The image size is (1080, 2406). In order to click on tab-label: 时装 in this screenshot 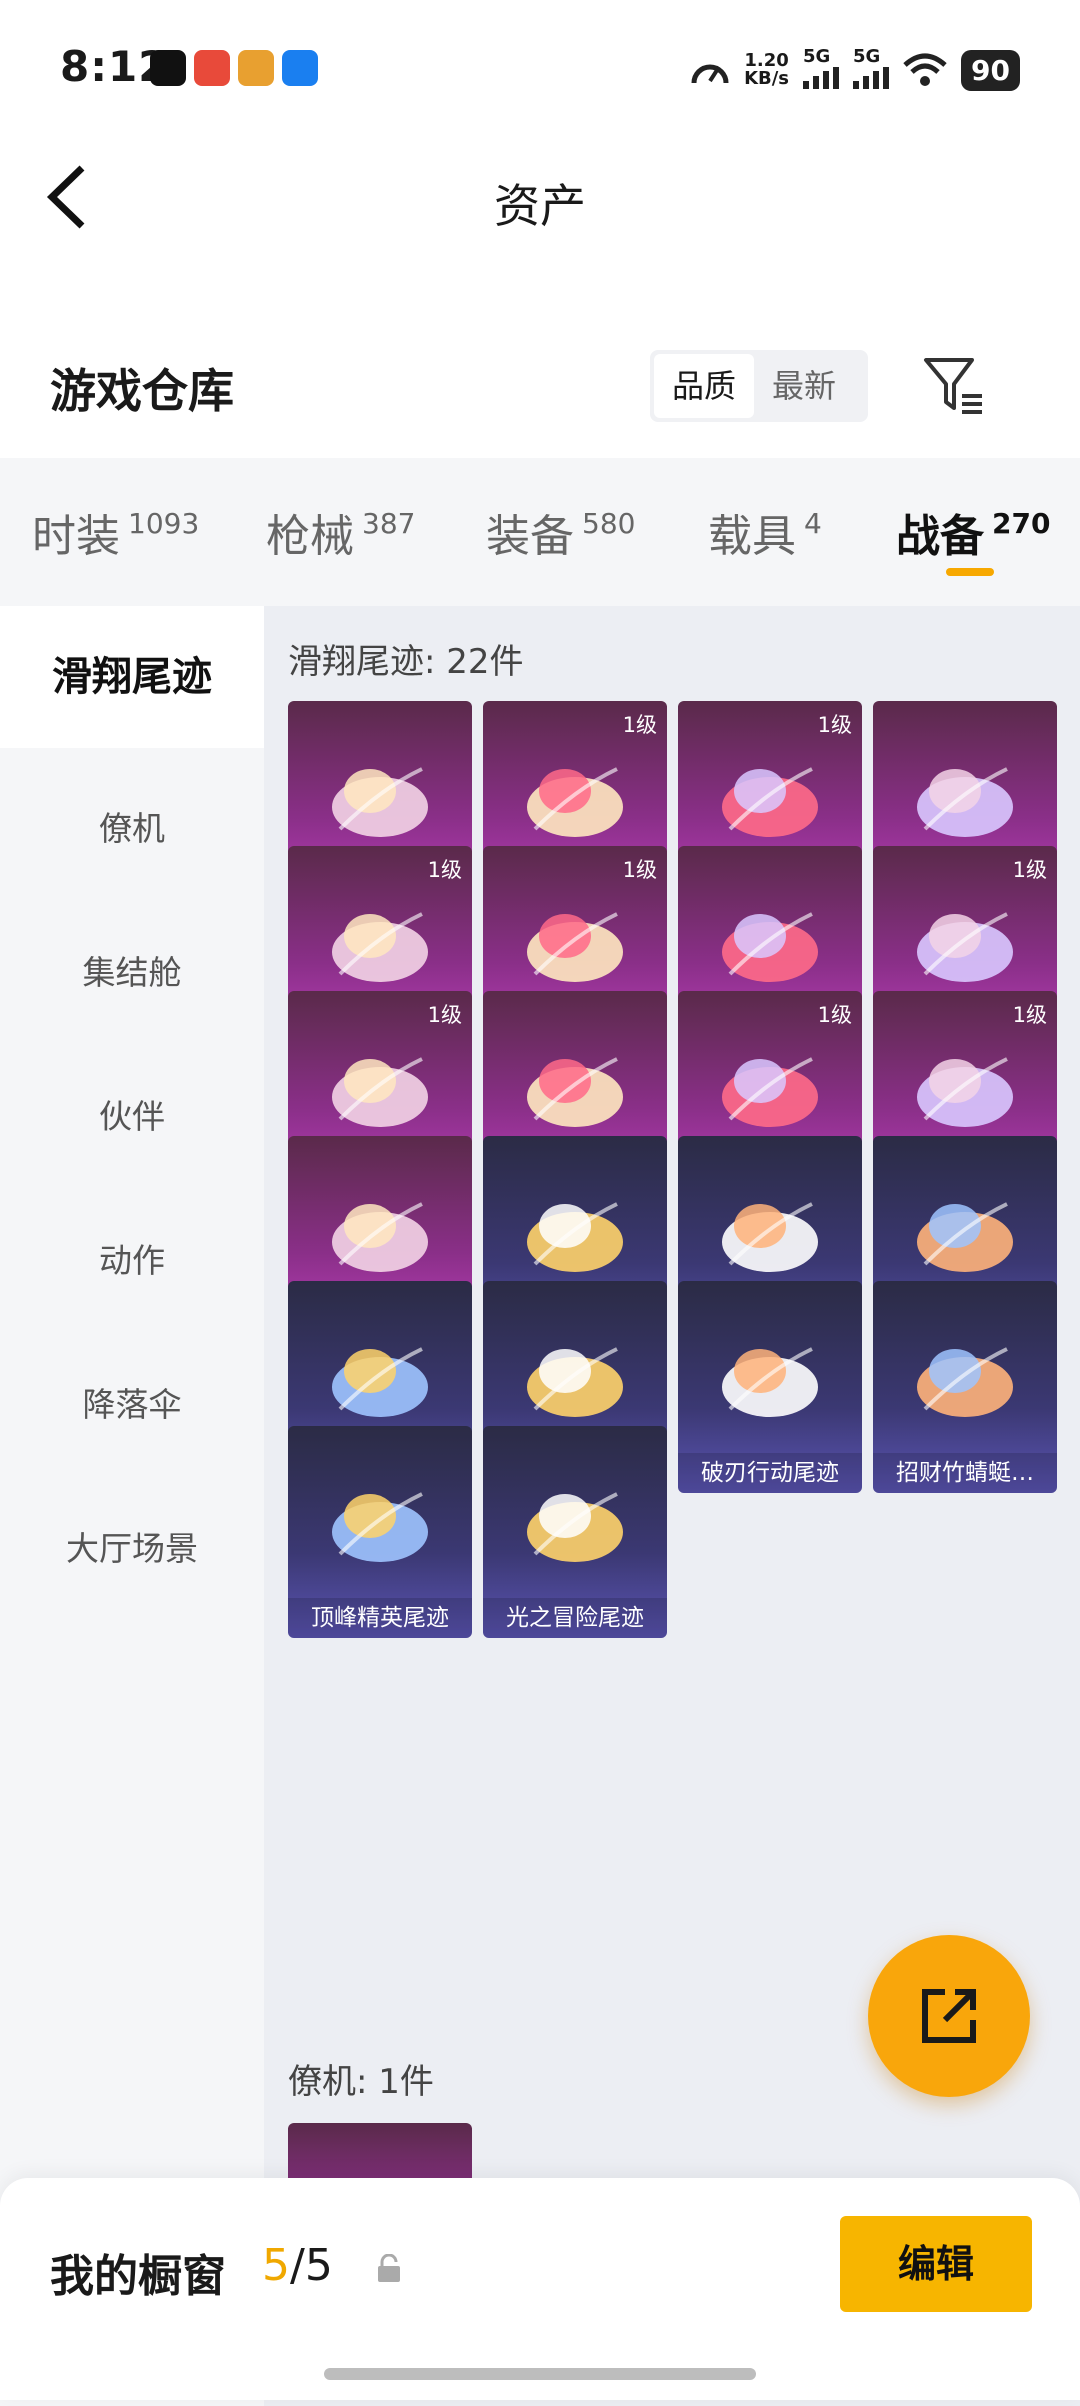, I will do `click(76, 536)`.